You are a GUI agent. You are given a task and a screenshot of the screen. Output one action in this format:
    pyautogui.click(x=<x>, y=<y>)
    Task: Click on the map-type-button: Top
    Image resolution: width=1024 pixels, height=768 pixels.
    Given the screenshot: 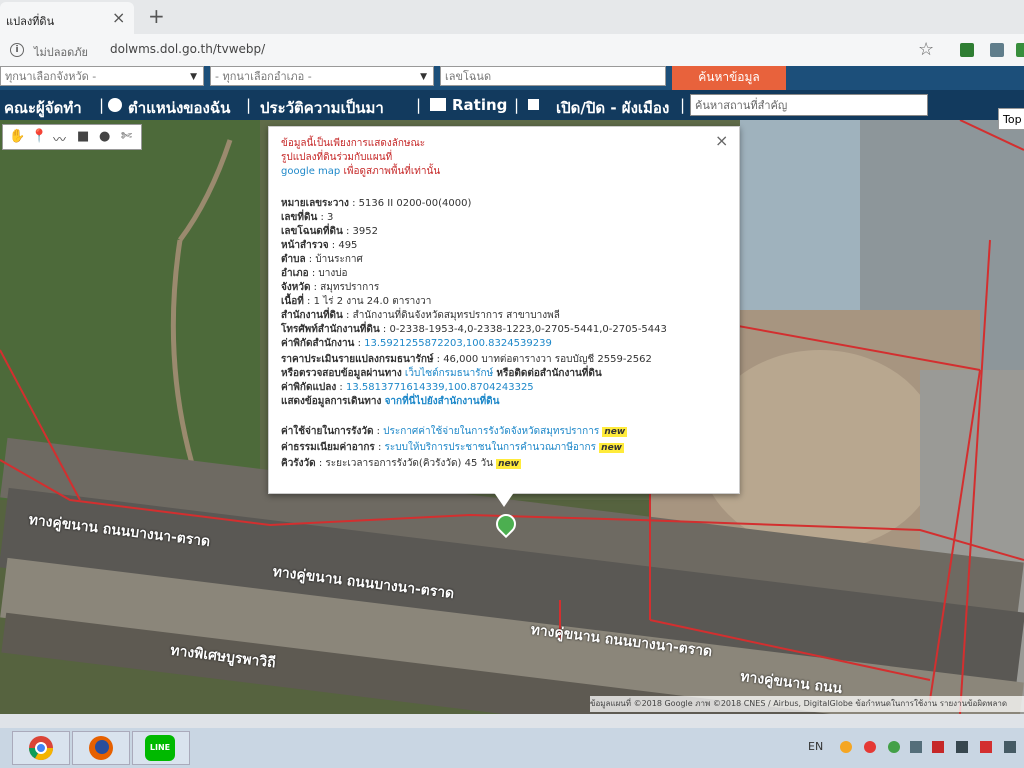 What is the action you would take?
    pyautogui.click(x=1011, y=119)
    